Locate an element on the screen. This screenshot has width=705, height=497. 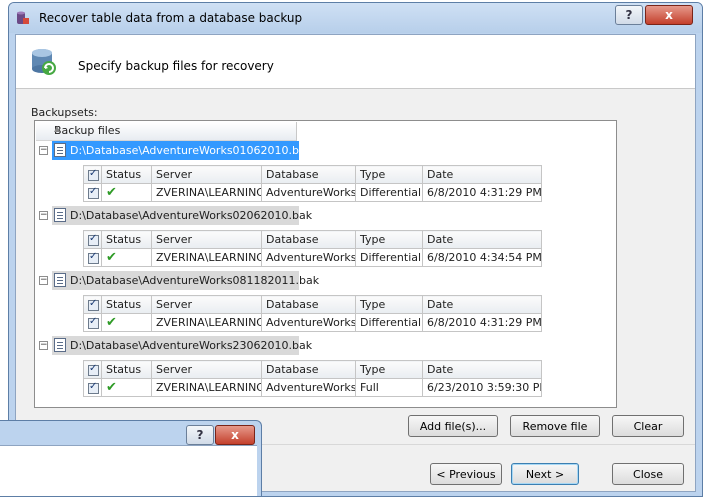
backup-file-entry: D:\Database\AdventureWorks23062010.bak is located at coordinates (182, 345).